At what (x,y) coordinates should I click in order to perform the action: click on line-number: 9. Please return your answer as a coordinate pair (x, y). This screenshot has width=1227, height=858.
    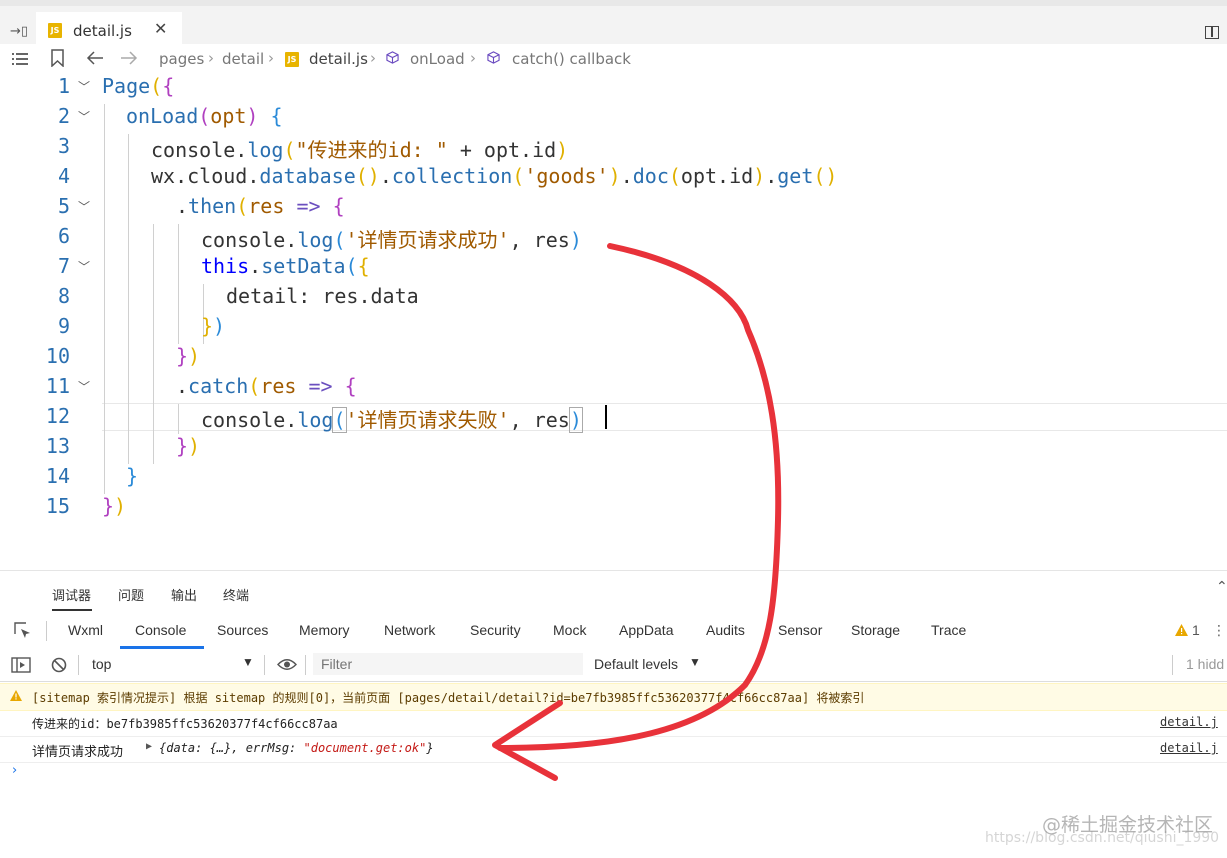
    Looking at the image, I should click on (63, 326).